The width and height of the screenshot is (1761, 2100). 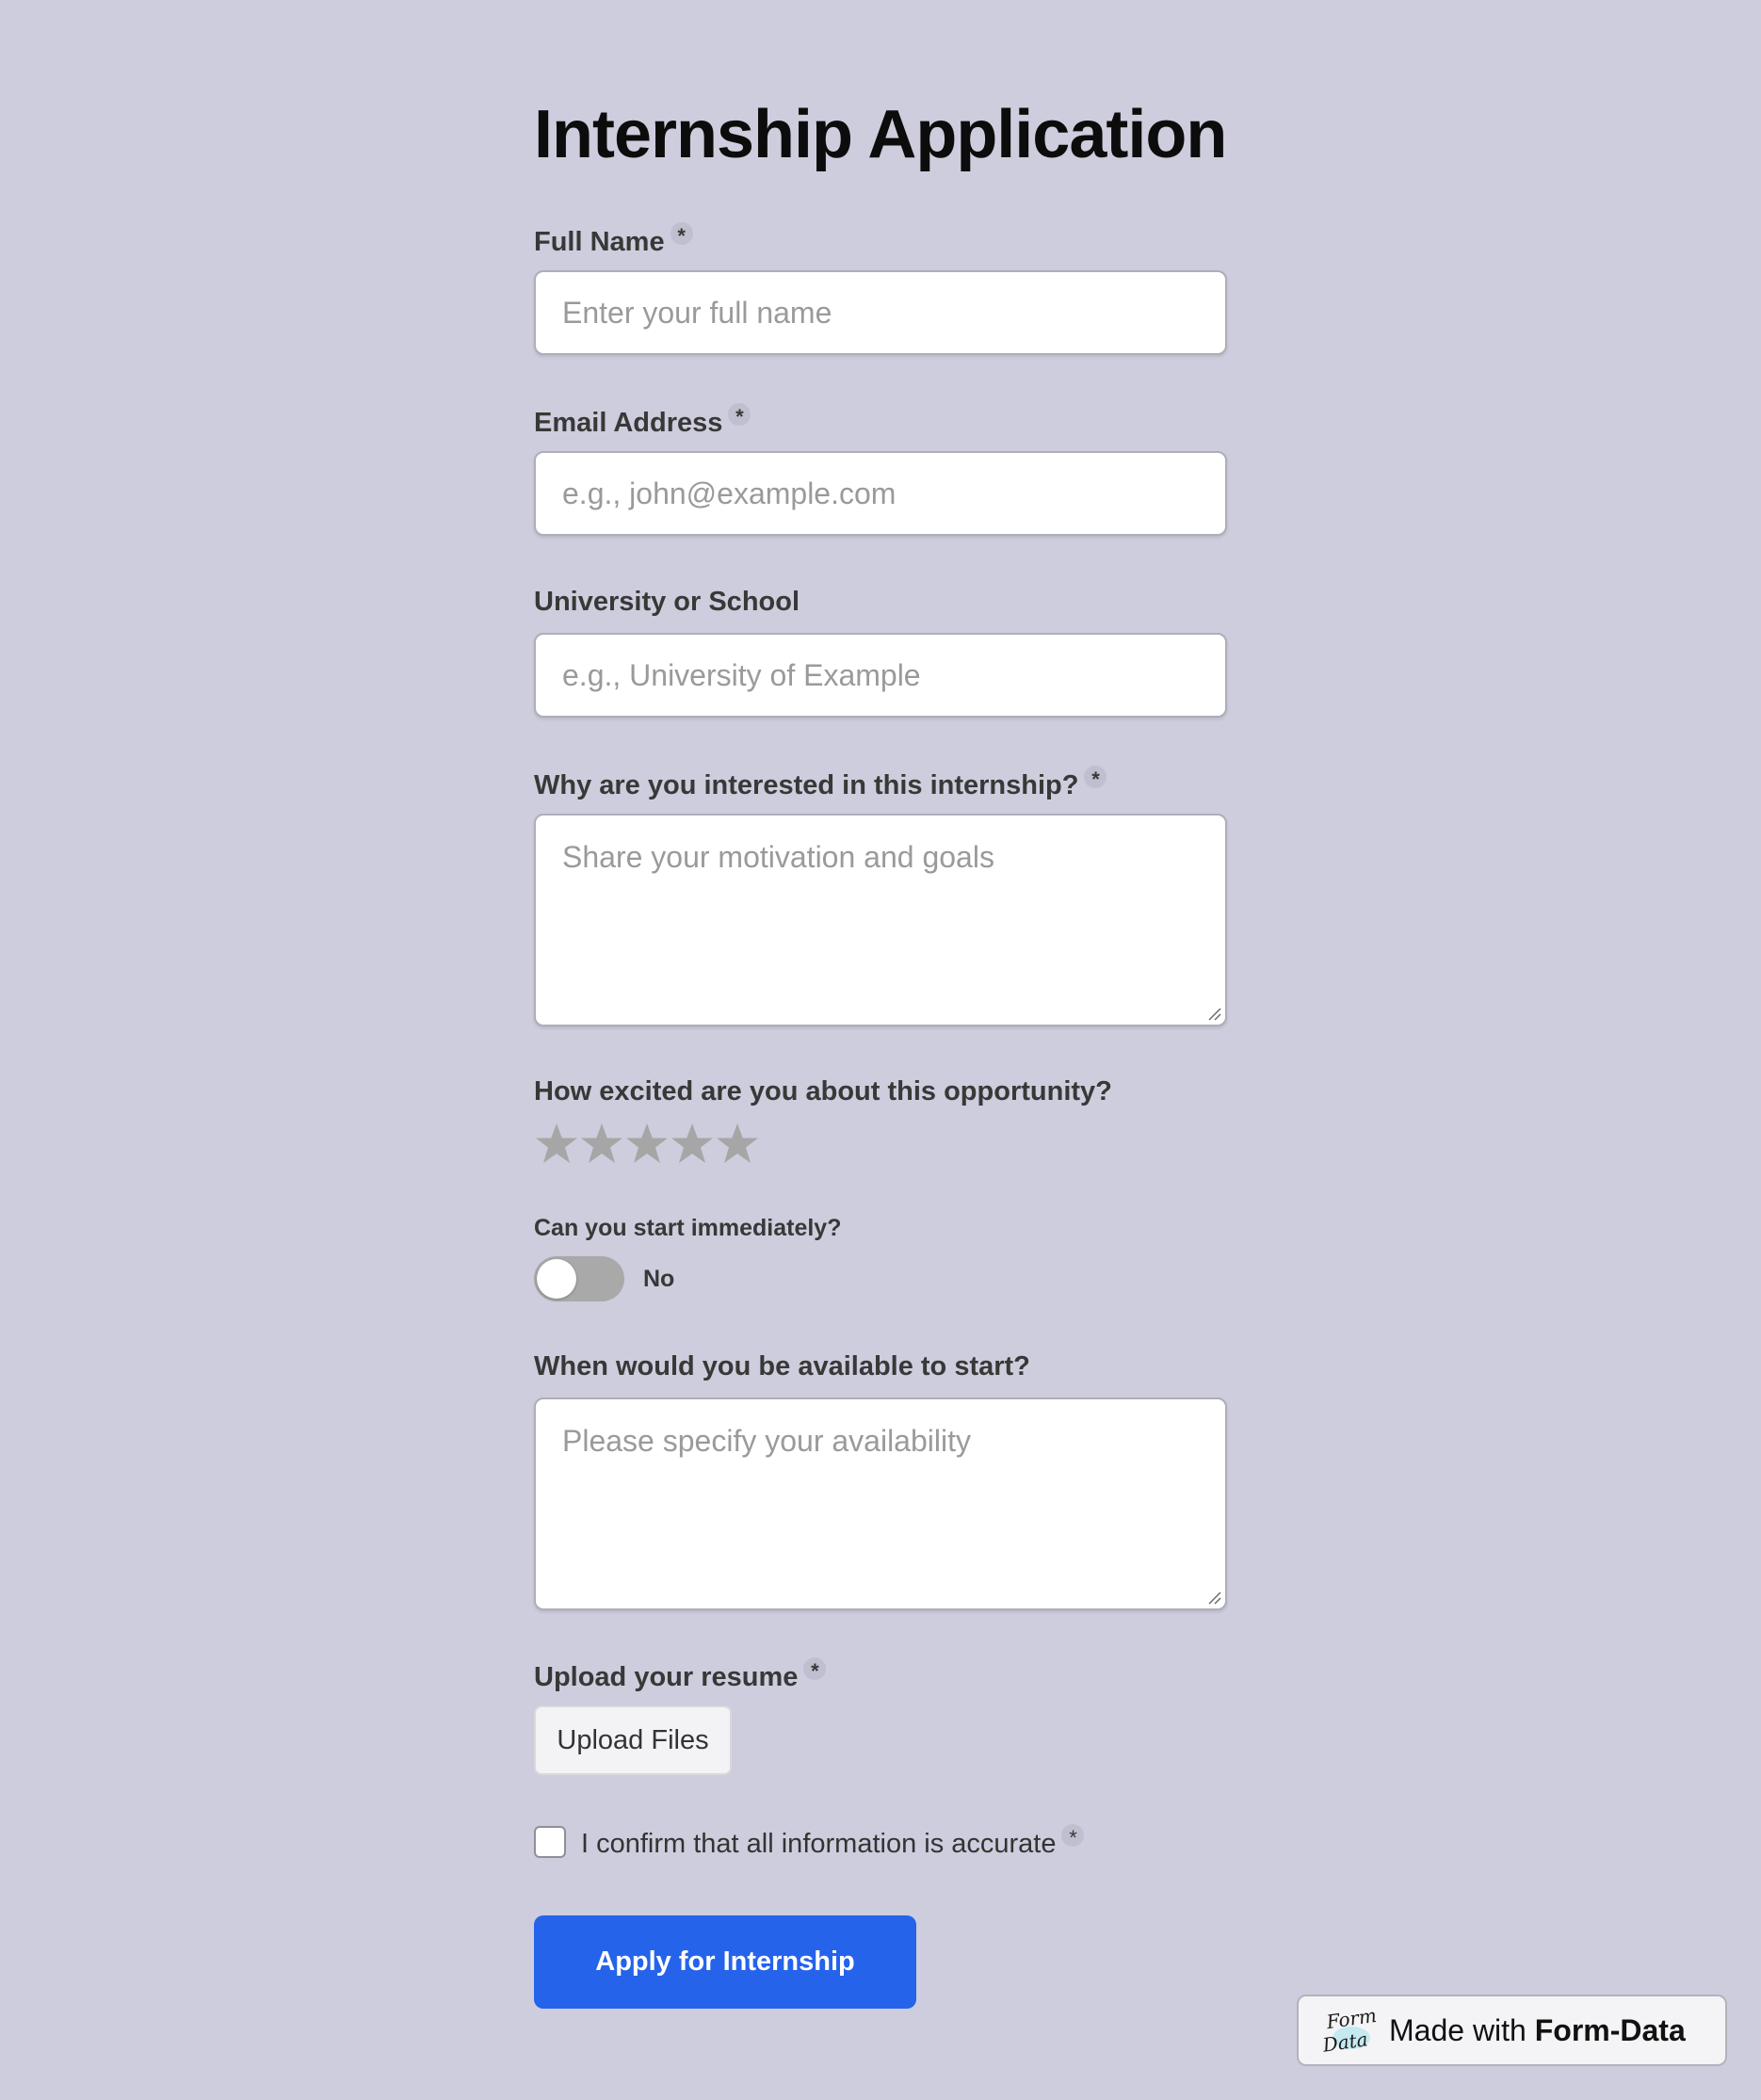 What do you see at coordinates (599, 242) in the screenshot?
I see `full-name-label-text: Full Name` at bounding box center [599, 242].